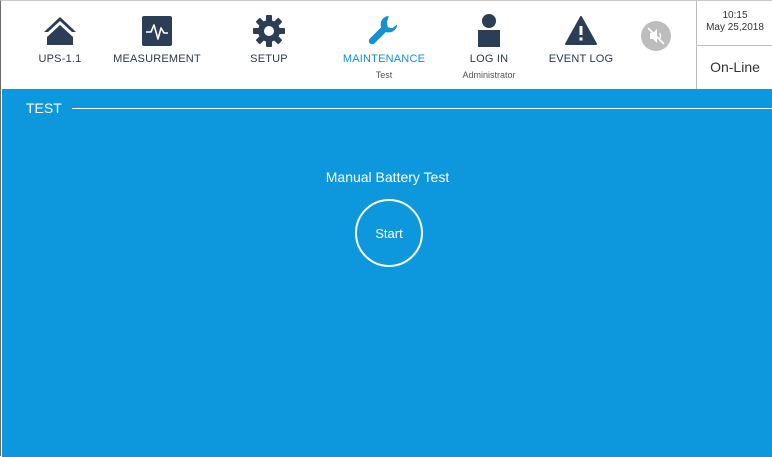  I want to click on waveform-icon, so click(157, 31).